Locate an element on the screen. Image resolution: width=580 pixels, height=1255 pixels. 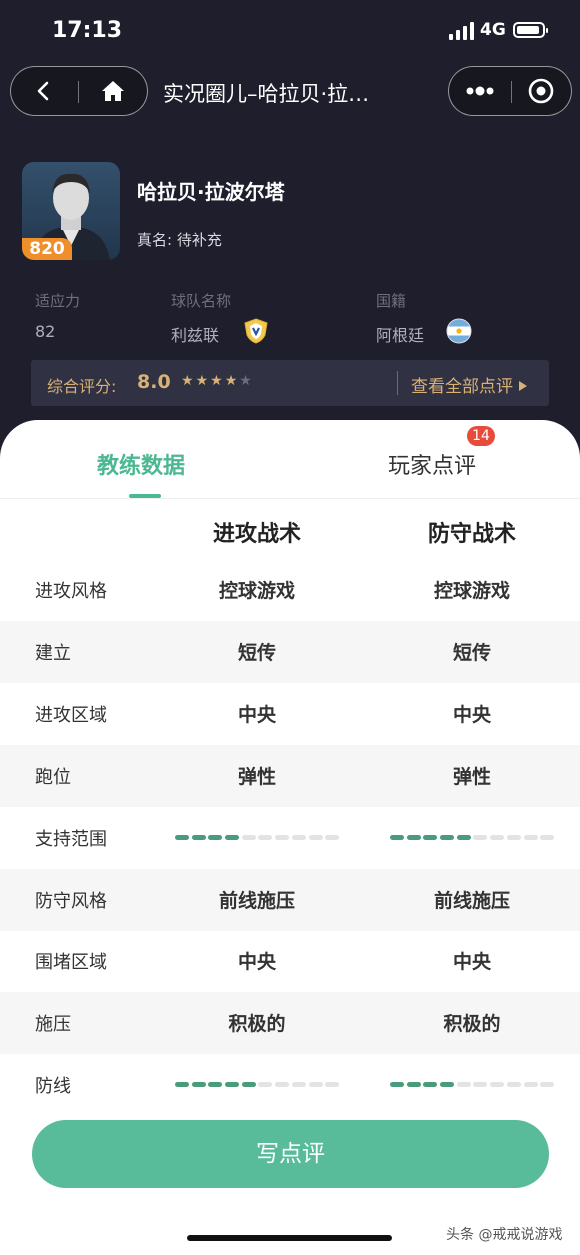
defense-value: 积极的 is located at coordinates (472, 1024).